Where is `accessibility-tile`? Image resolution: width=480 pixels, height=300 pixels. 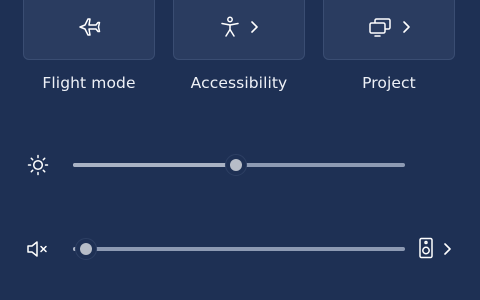
accessibility-tile is located at coordinates (239, 30).